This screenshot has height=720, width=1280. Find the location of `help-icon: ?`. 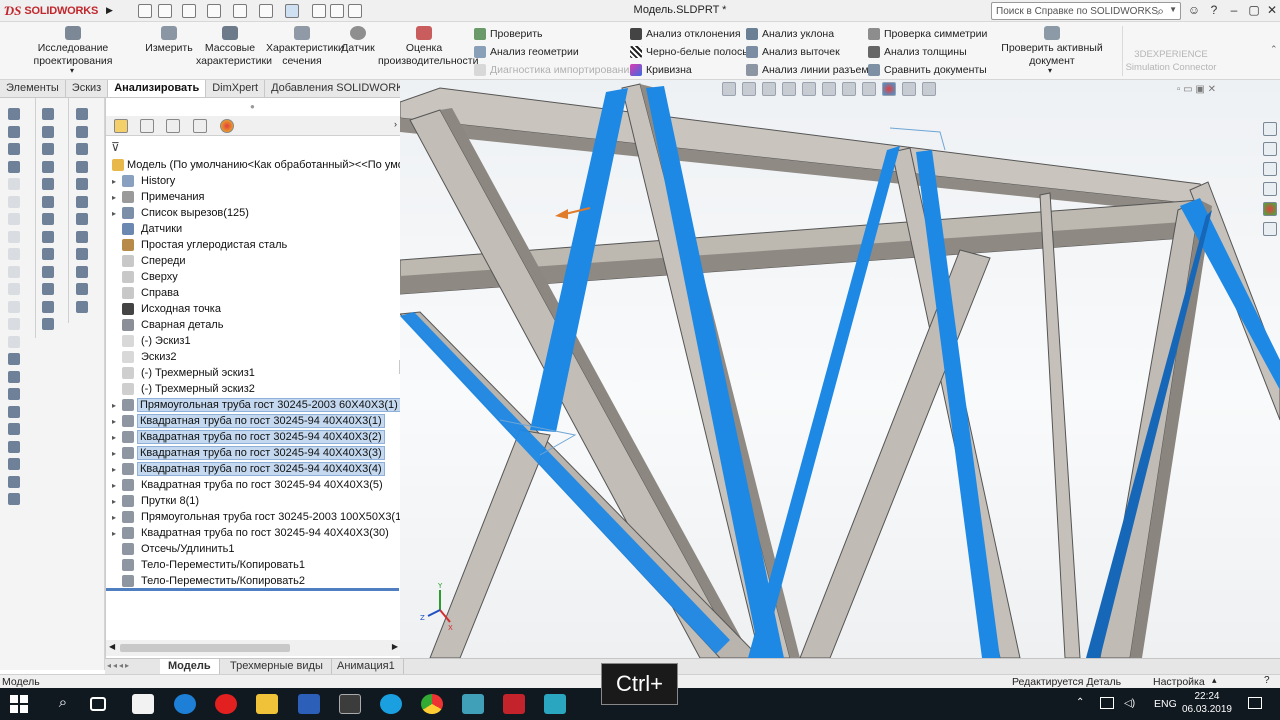

help-icon: ? is located at coordinates (1267, 680).